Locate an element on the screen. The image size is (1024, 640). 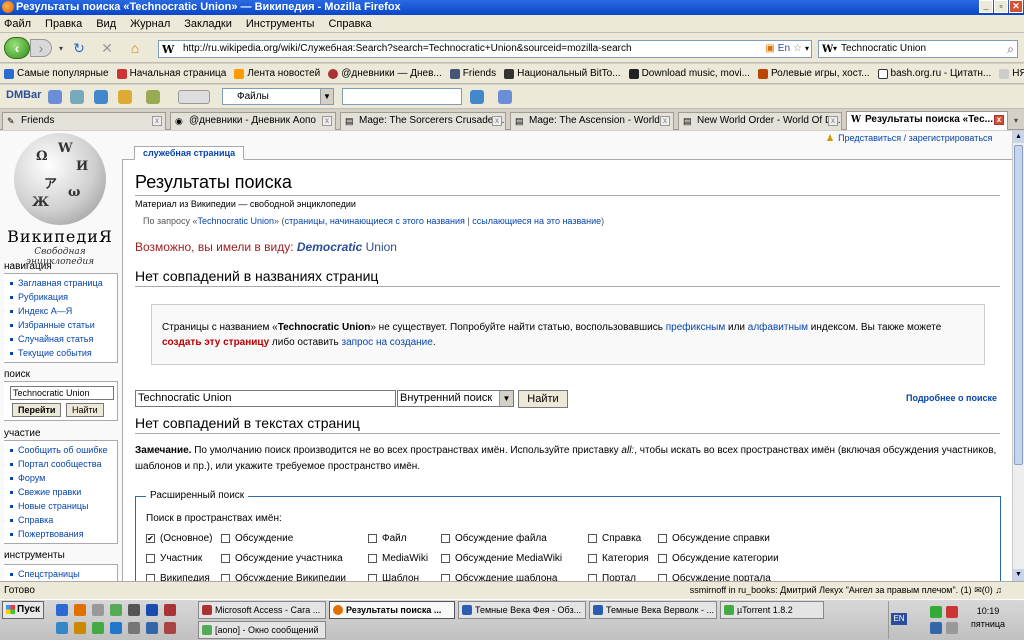
checkbox-box: ✔ is located at coordinates (150, 538).